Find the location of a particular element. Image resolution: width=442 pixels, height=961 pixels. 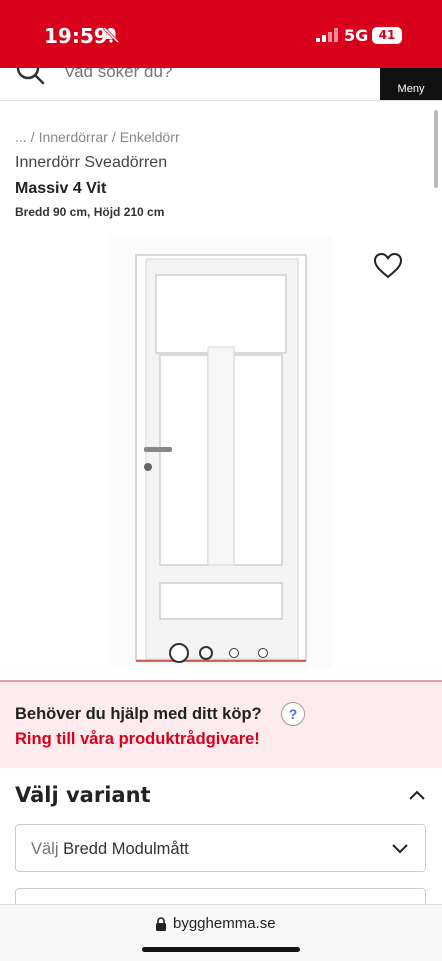

chevron-down-icon is located at coordinates (400, 849).